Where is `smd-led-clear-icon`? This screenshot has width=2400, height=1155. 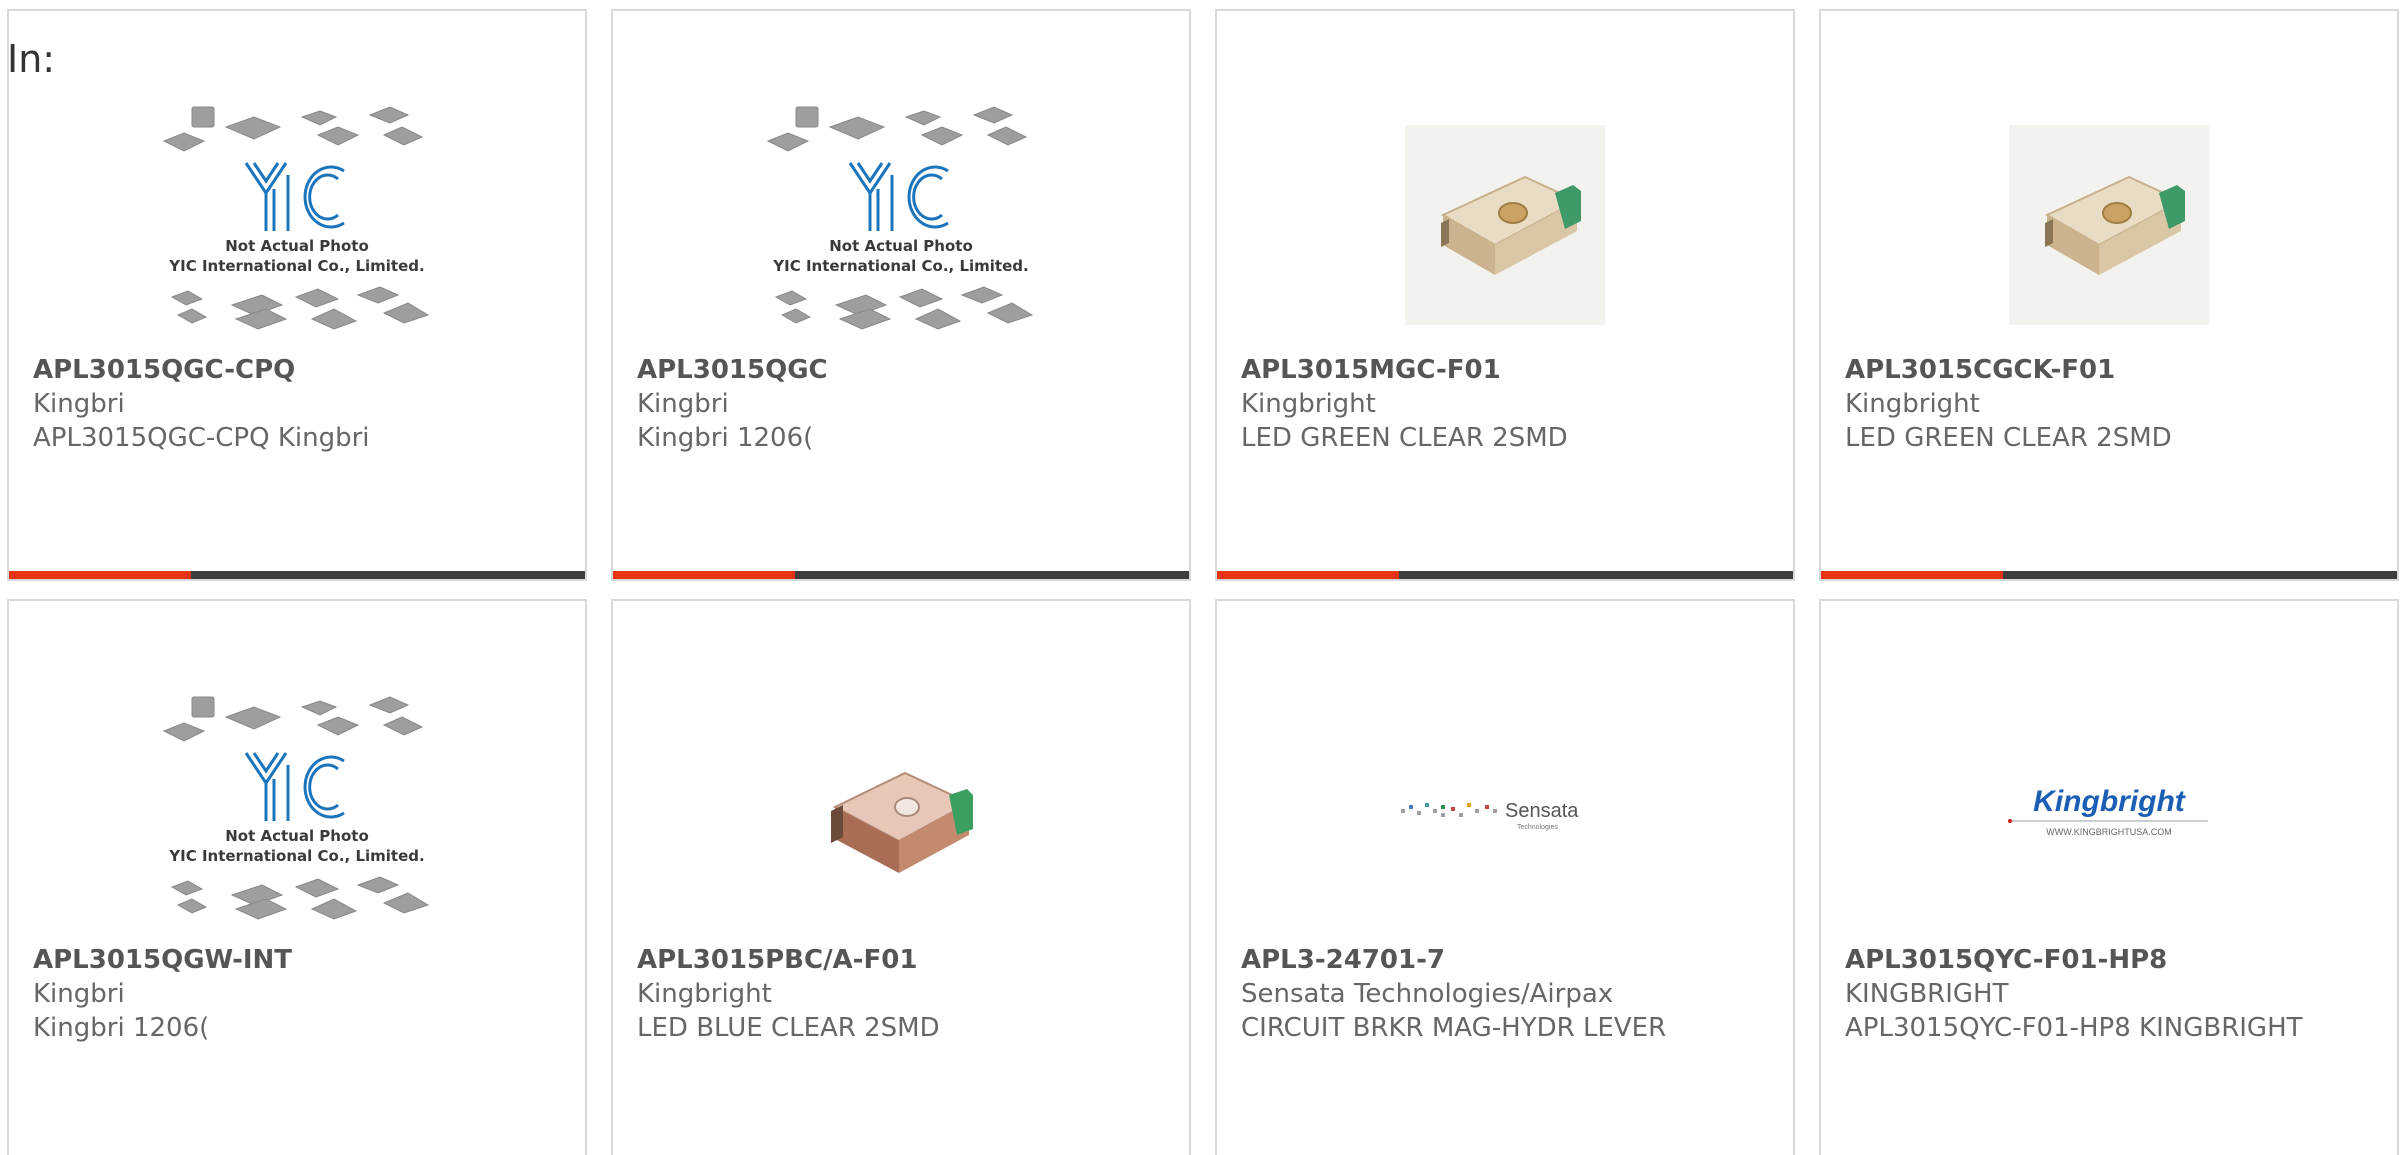
smd-led-clear-icon is located at coordinates (902, 822).